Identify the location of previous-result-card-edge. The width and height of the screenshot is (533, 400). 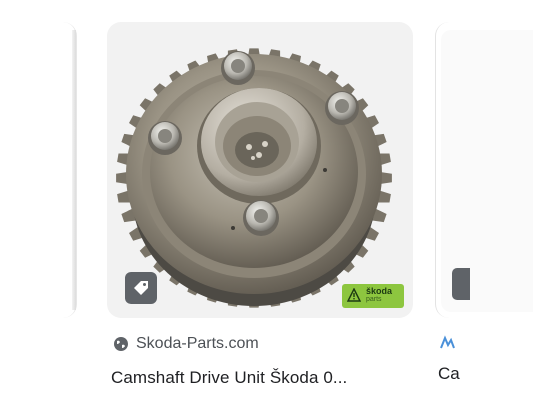
(74, 170).